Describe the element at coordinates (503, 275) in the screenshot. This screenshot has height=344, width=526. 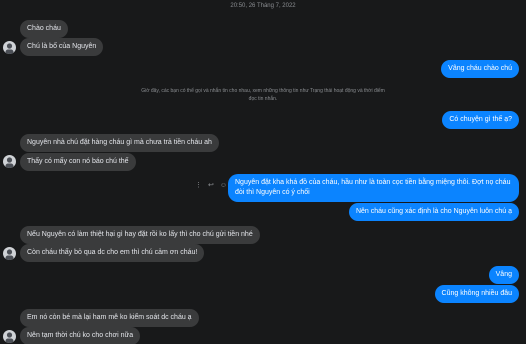
I see `message-out: Vâng` at that location.